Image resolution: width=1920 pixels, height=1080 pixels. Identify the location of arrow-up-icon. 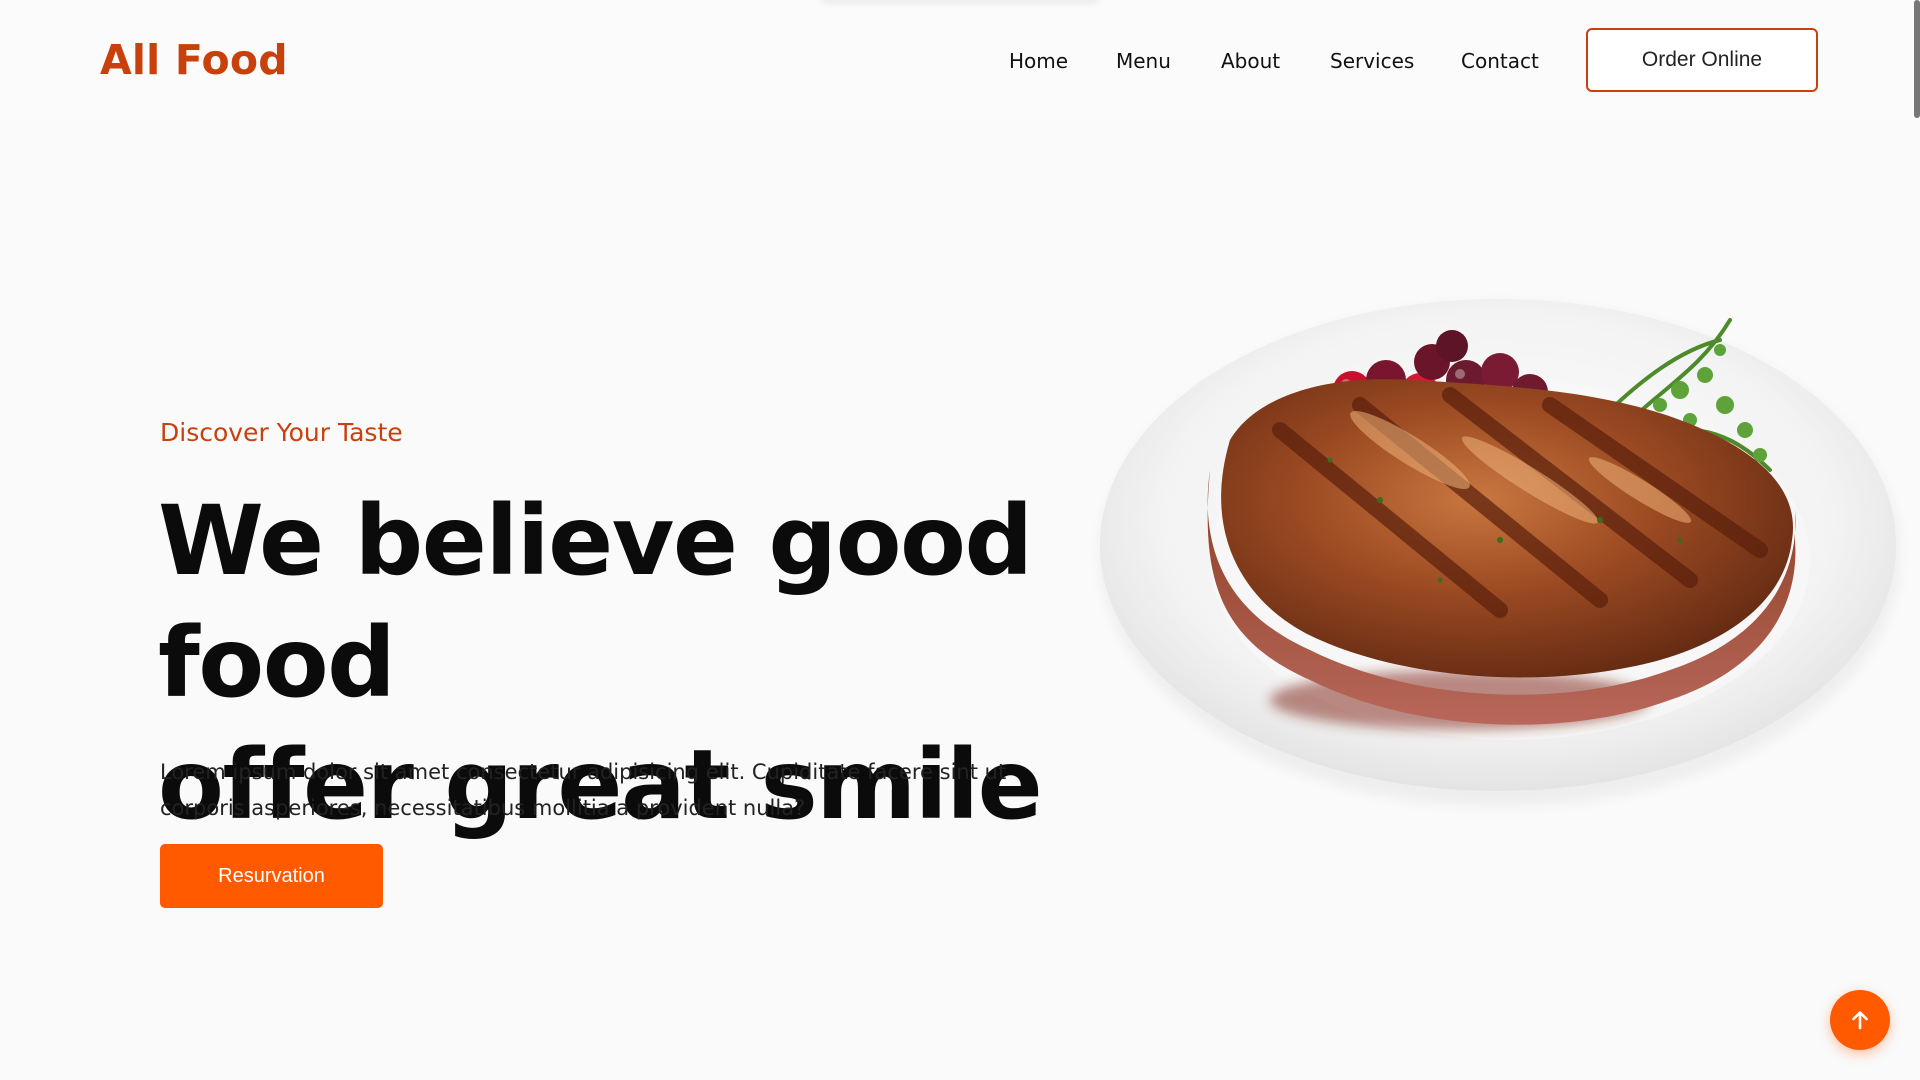
(1860, 1020).